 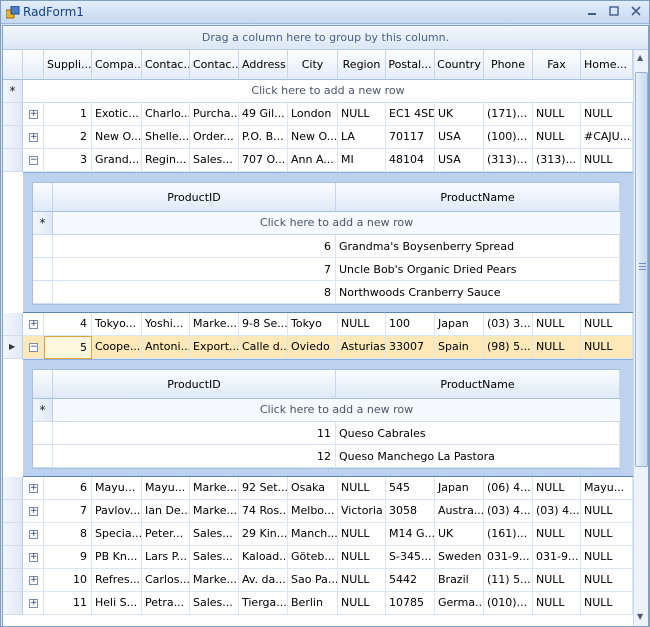 I want to click on grid-cell: EC1 4SD, so click(x=410, y=114).